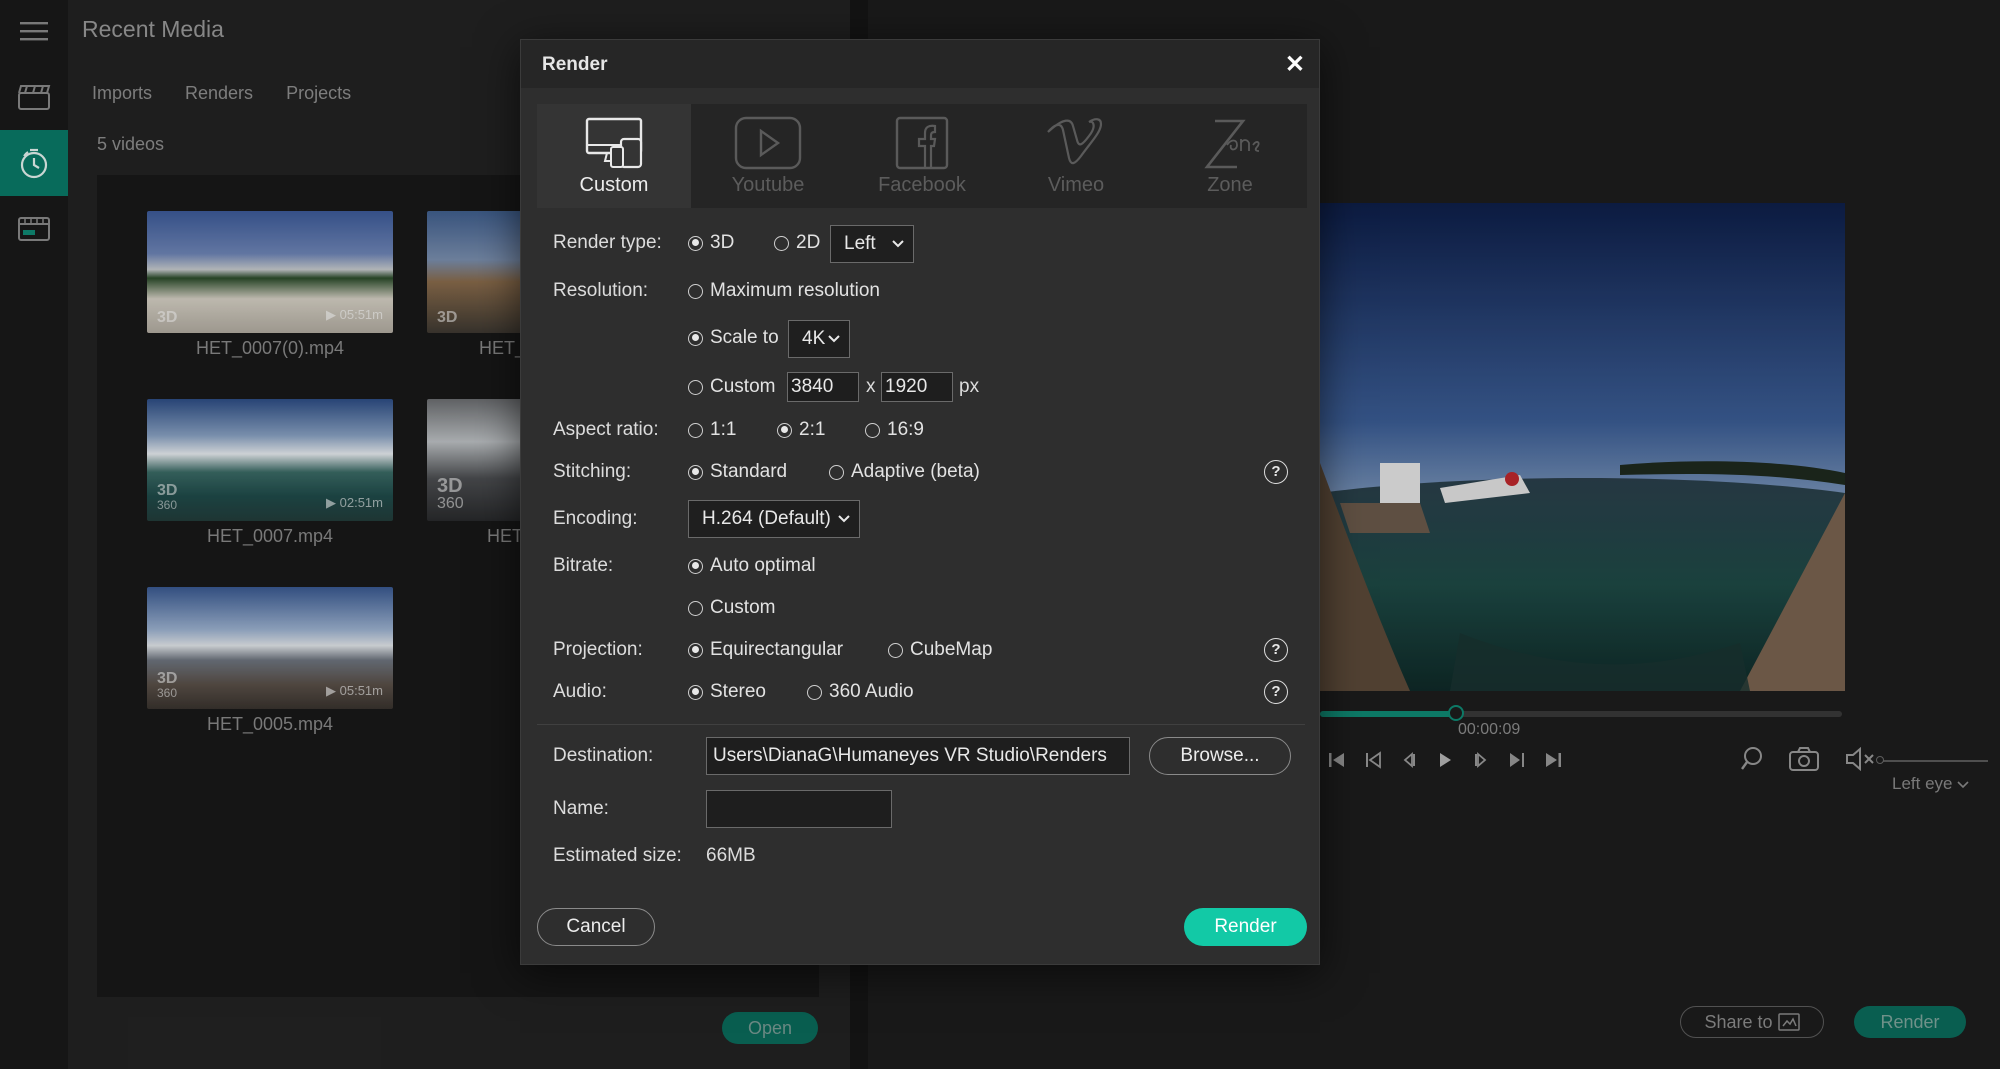 Image resolution: width=2000 pixels, height=1069 pixels. What do you see at coordinates (1245, 927) in the screenshot?
I see `render-button: Render` at bounding box center [1245, 927].